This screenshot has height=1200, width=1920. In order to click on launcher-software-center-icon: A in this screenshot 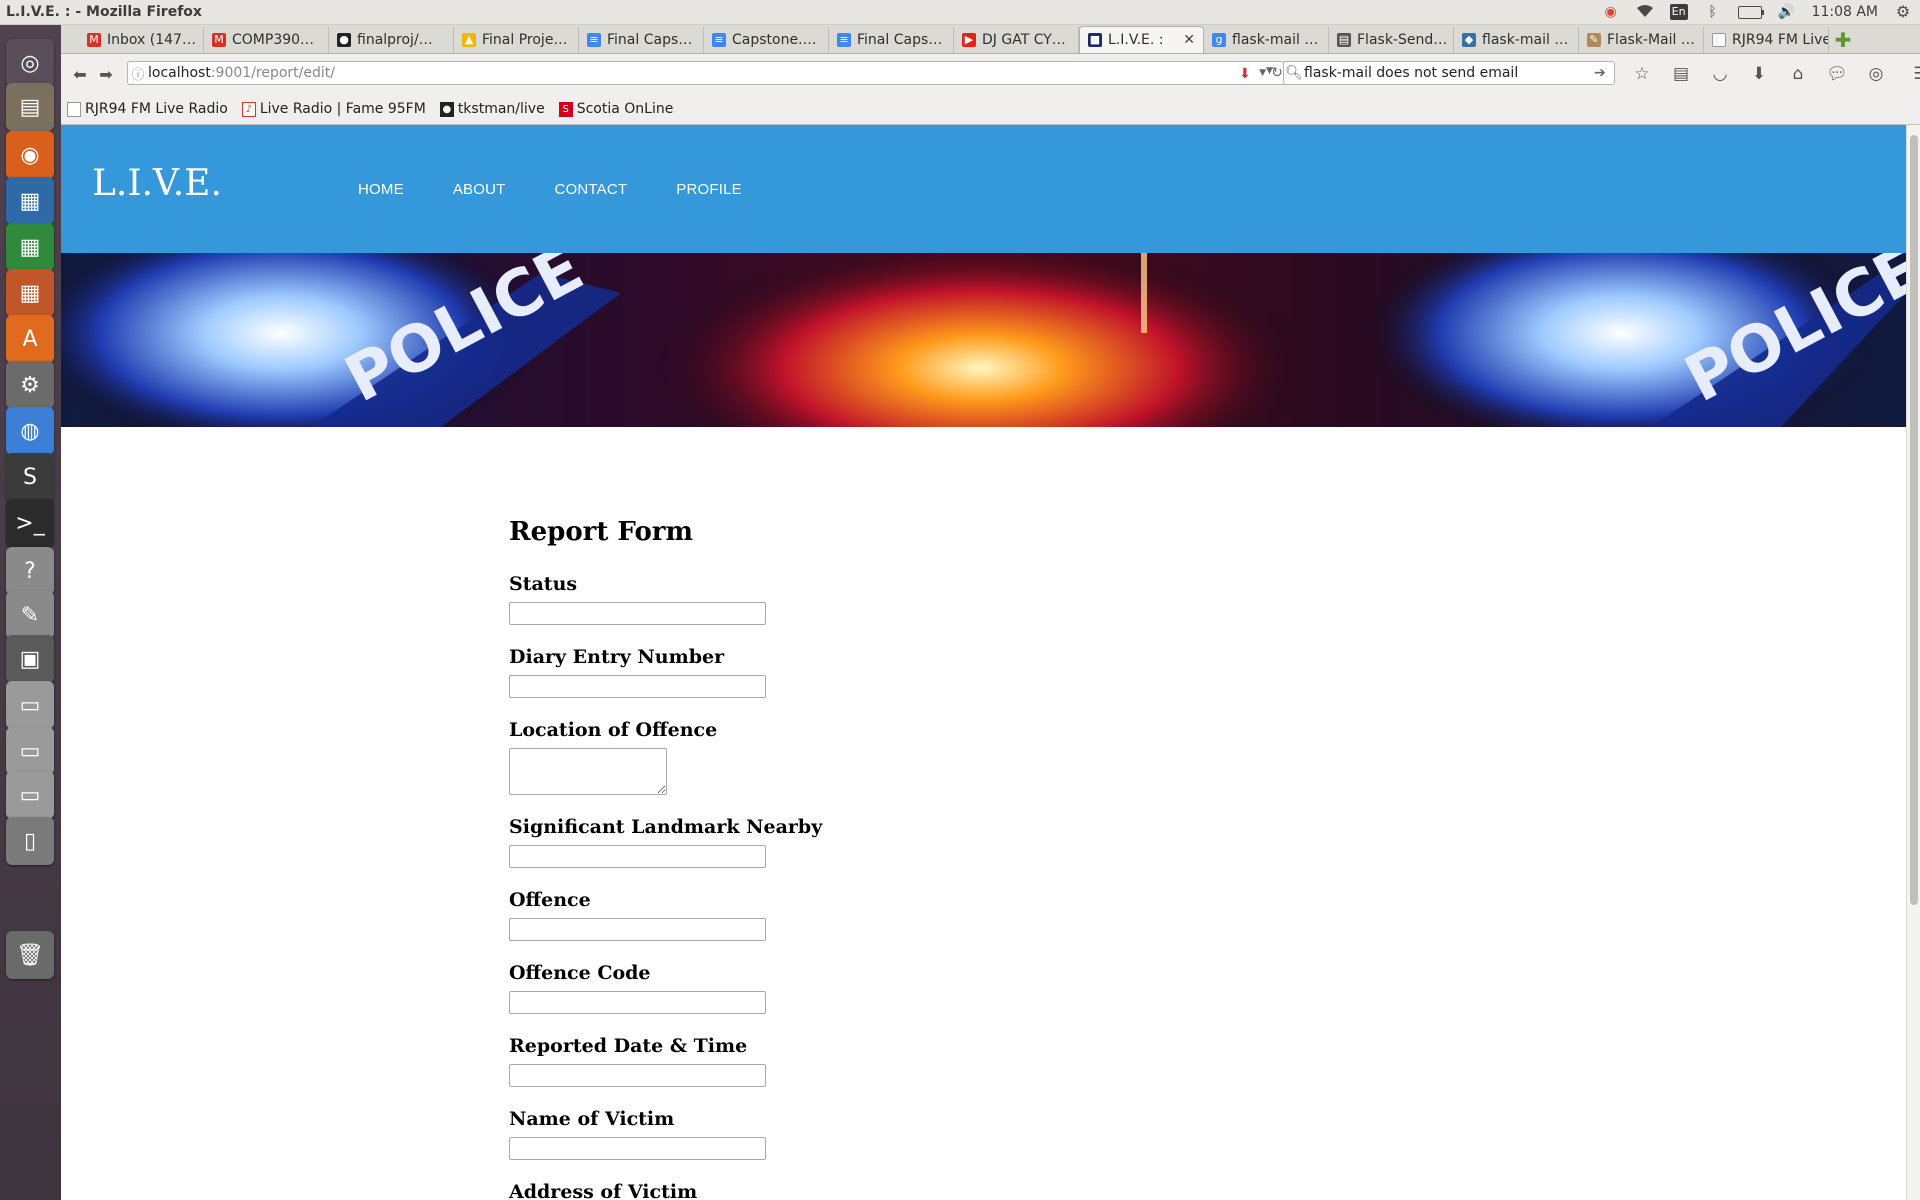, I will do `click(30, 339)`.